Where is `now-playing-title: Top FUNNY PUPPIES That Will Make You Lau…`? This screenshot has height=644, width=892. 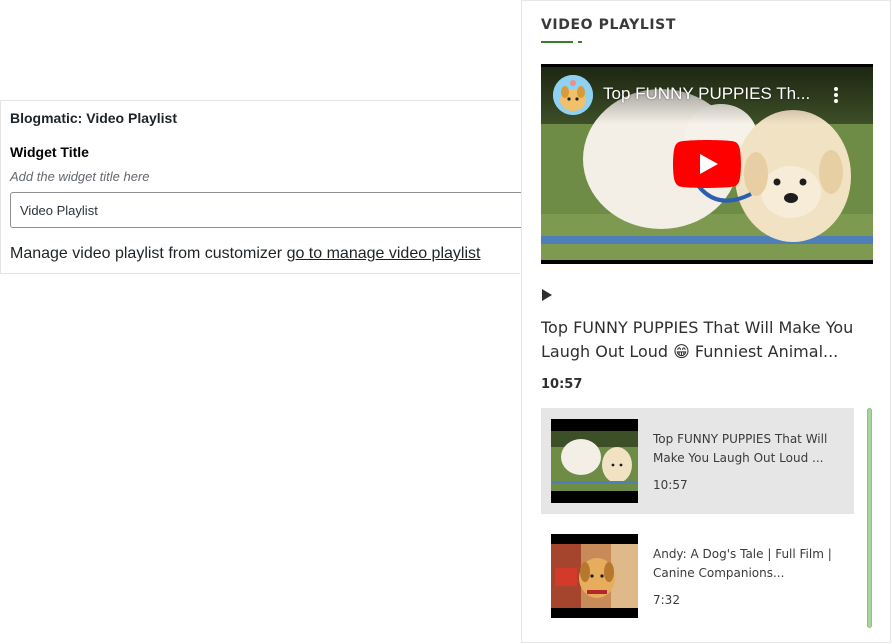 now-playing-title: Top FUNNY PUPPIES That Will Make You Lau… is located at coordinates (697, 339).